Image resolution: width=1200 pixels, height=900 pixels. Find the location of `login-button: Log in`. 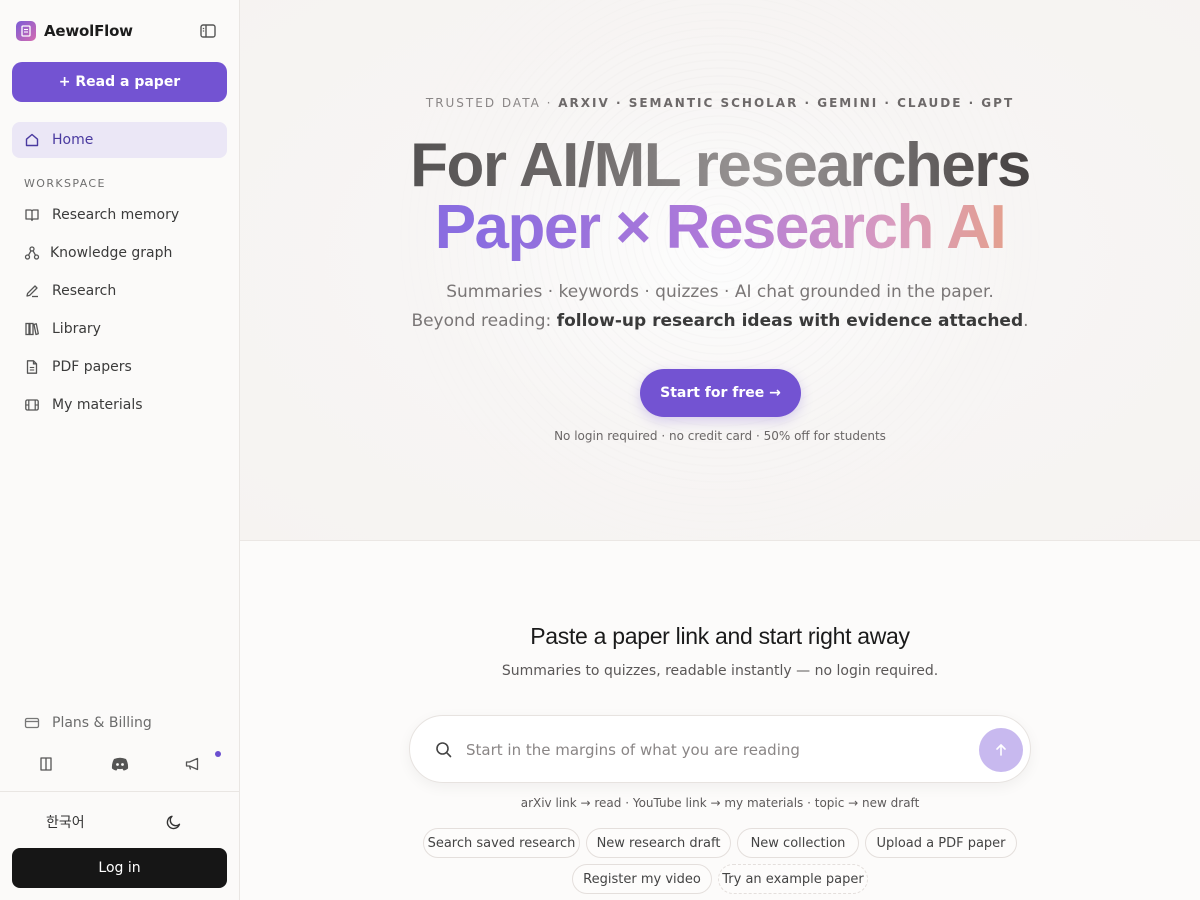

login-button: Log in is located at coordinates (119, 868).